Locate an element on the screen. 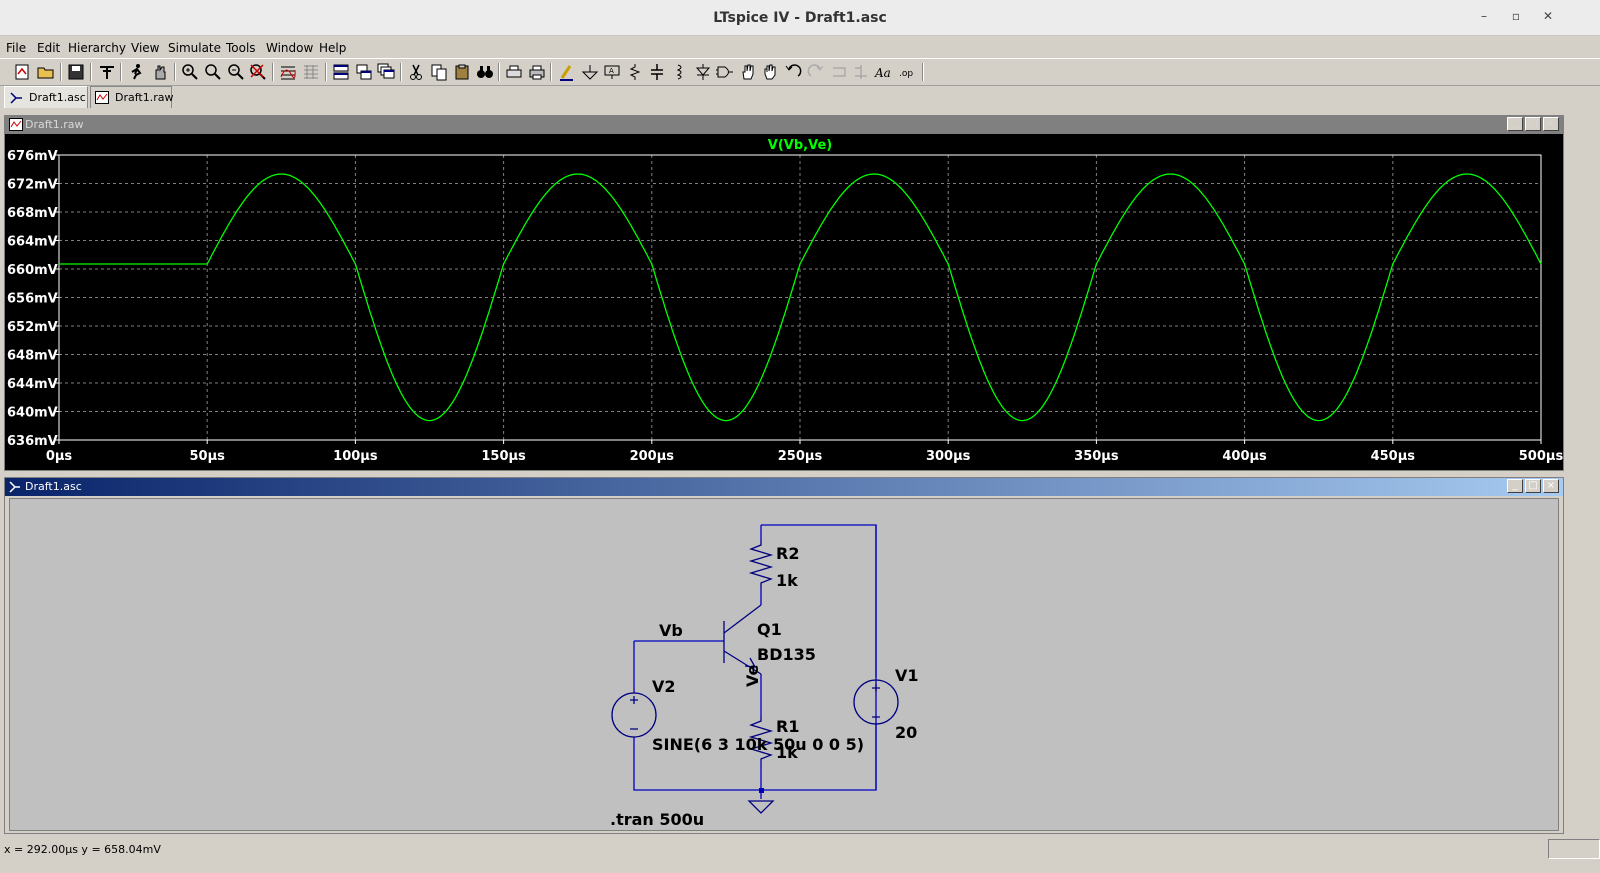 The width and height of the screenshot is (1600, 873). ground-symbol is located at coordinates (761, 807).